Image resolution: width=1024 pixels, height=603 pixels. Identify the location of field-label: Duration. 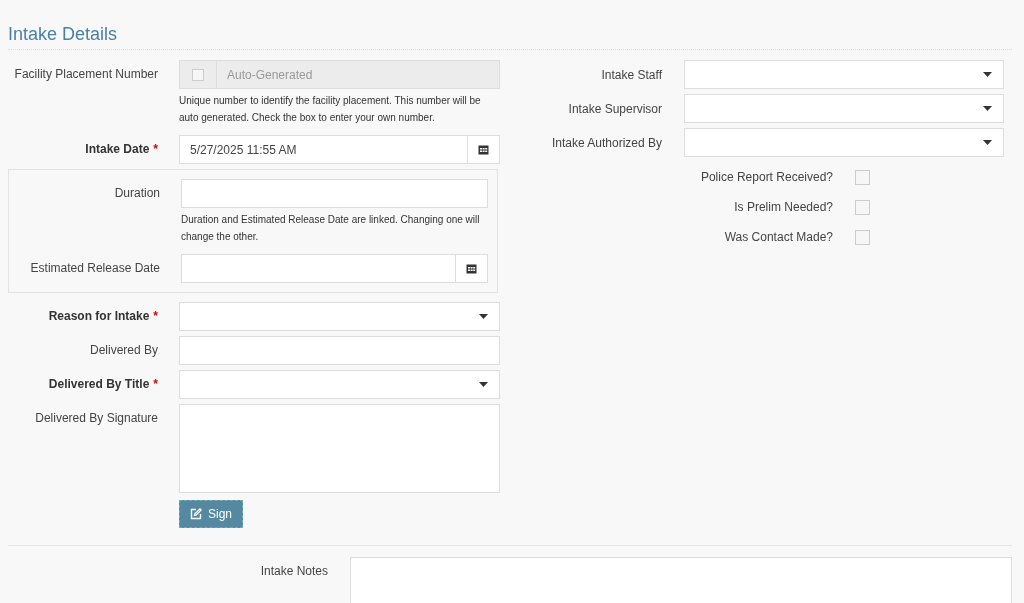
(136, 192).